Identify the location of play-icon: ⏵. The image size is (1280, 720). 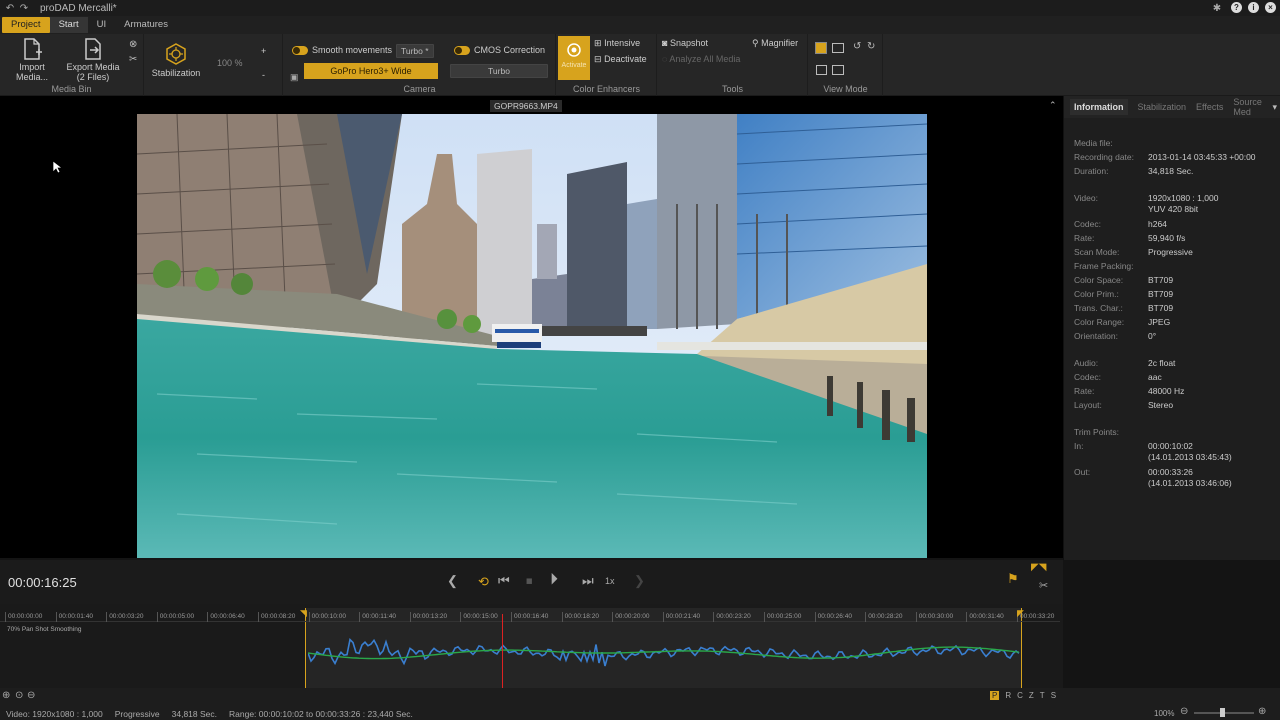
(554, 580).